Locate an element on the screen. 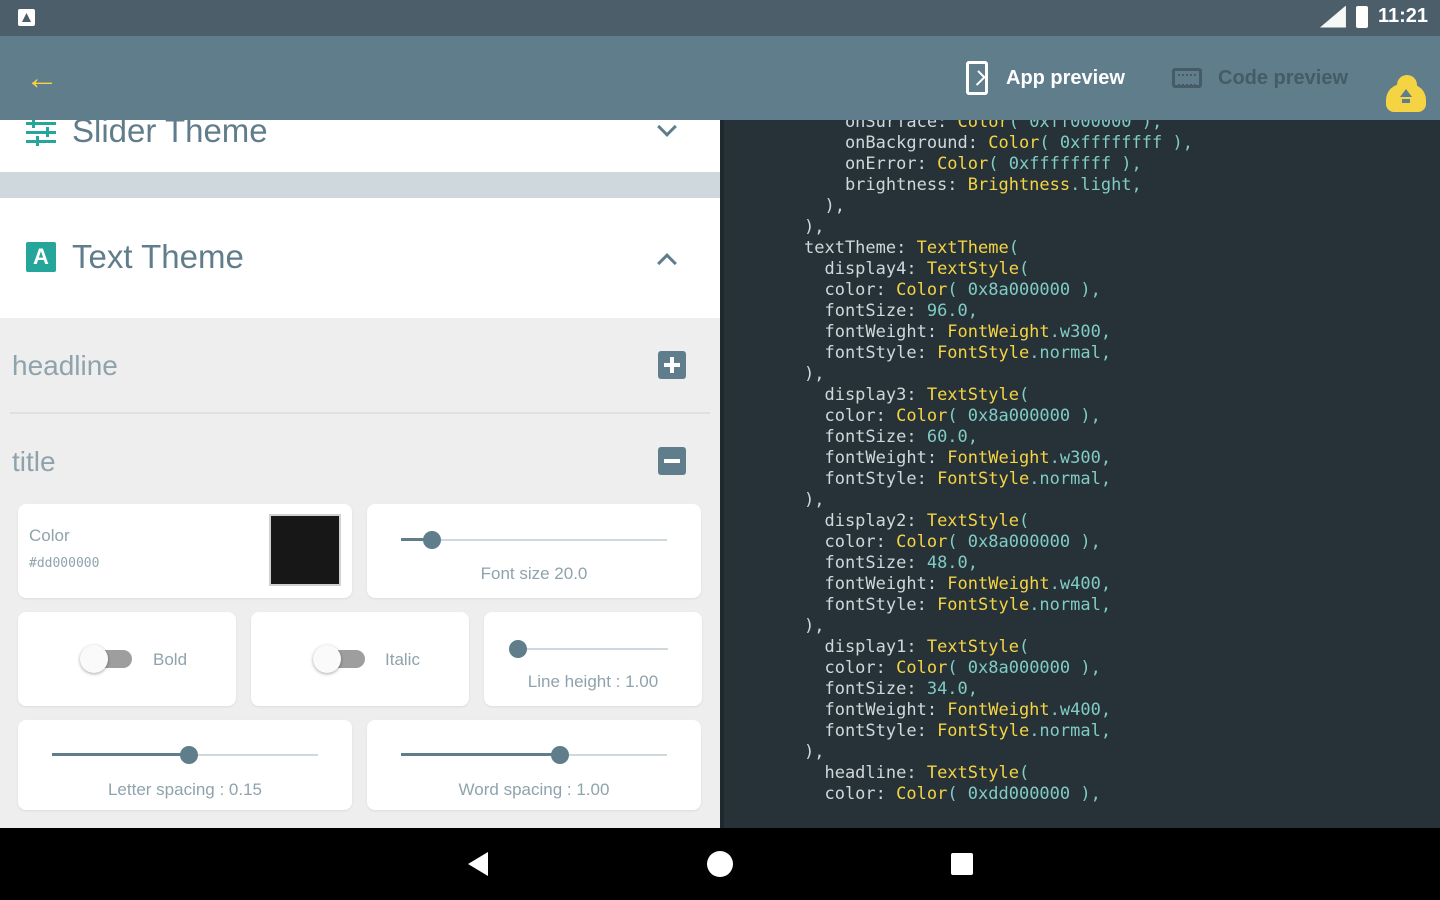 Image resolution: width=1440 pixels, height=900 pixels. nav-home-icon is located at coordinates (720, 864).